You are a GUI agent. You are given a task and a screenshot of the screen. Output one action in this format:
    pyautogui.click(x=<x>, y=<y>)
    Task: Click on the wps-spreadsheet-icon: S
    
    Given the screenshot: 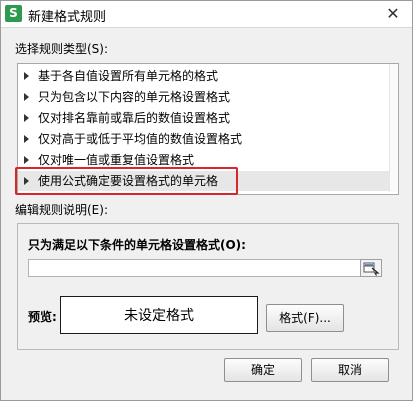 What is the action you would take?
    pyautogui.click(x=13, y=13)
    